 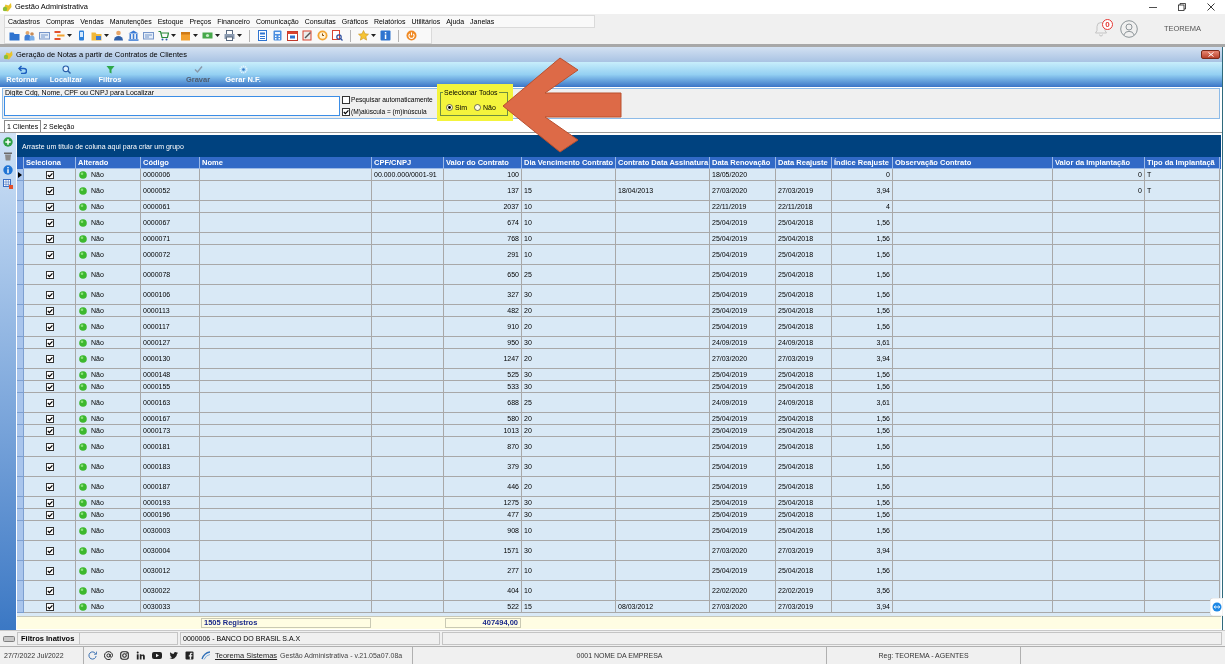 What do you see at coordinates (1128, 29) in the screenshot?
I see `user-icon` at bounding box center [1128, 29].